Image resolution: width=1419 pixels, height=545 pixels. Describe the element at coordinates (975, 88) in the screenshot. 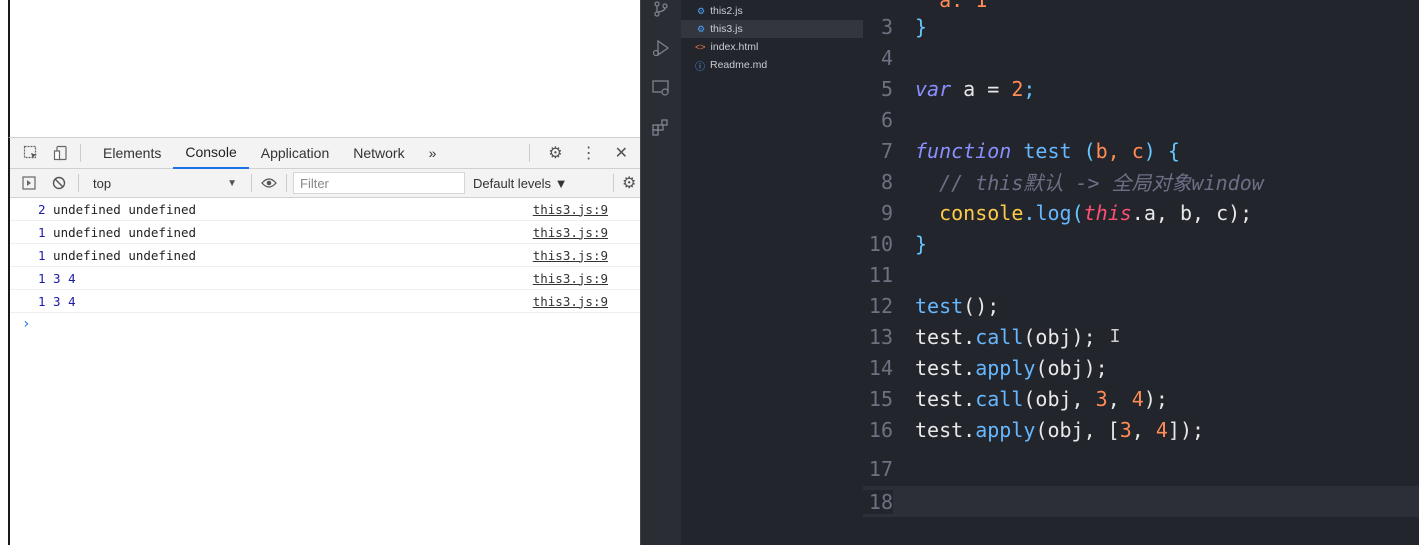

I see `code-text: var a = 2;` at that location.